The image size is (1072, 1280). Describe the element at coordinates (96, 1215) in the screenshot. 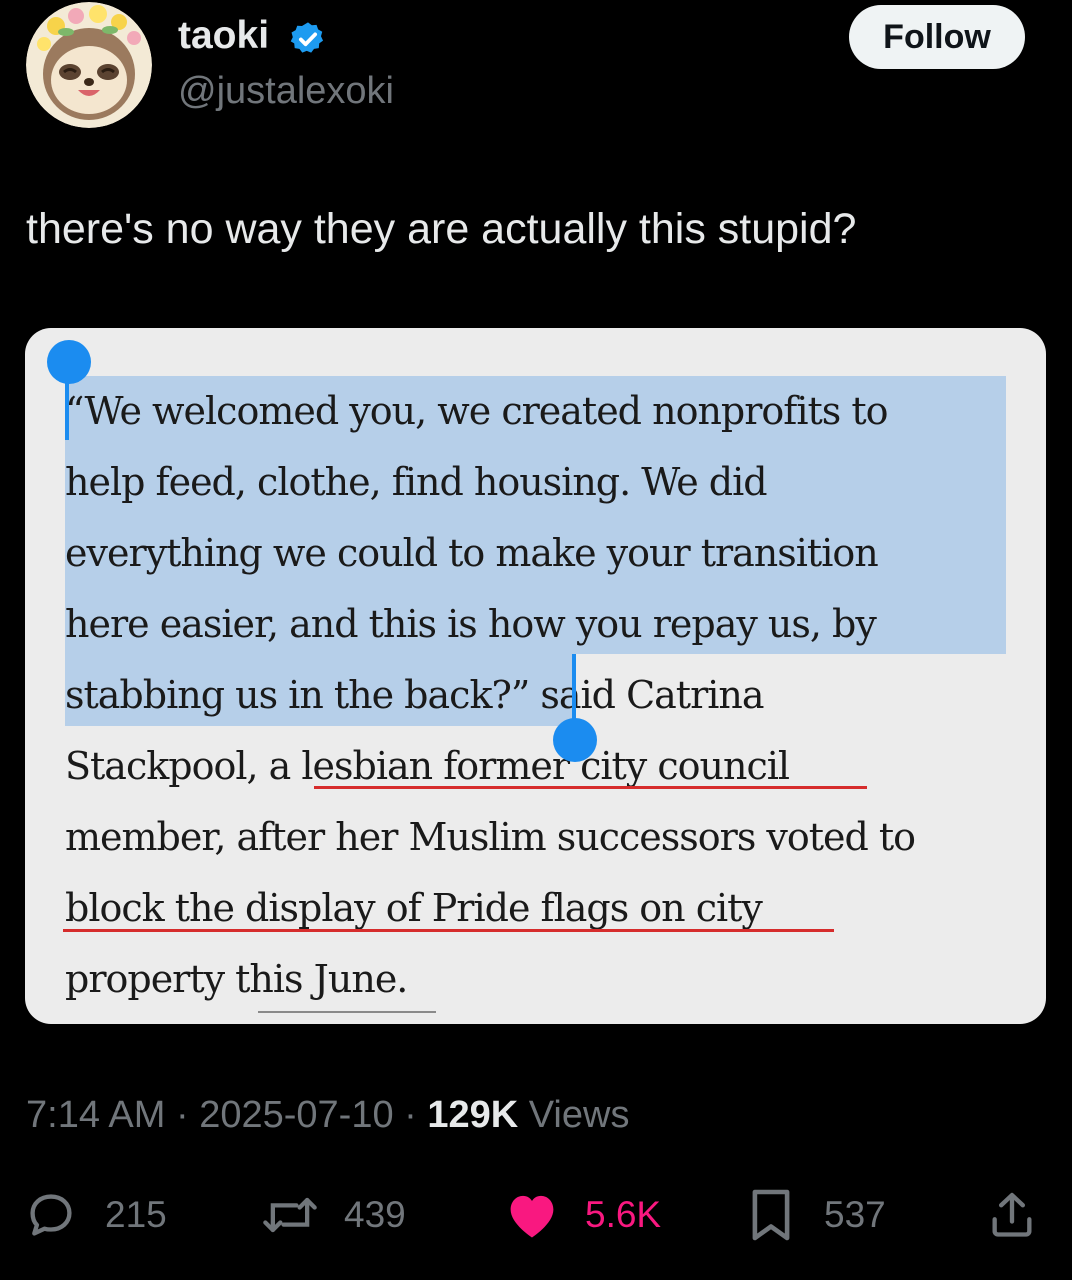

I see `reply-button: 215` at that location.